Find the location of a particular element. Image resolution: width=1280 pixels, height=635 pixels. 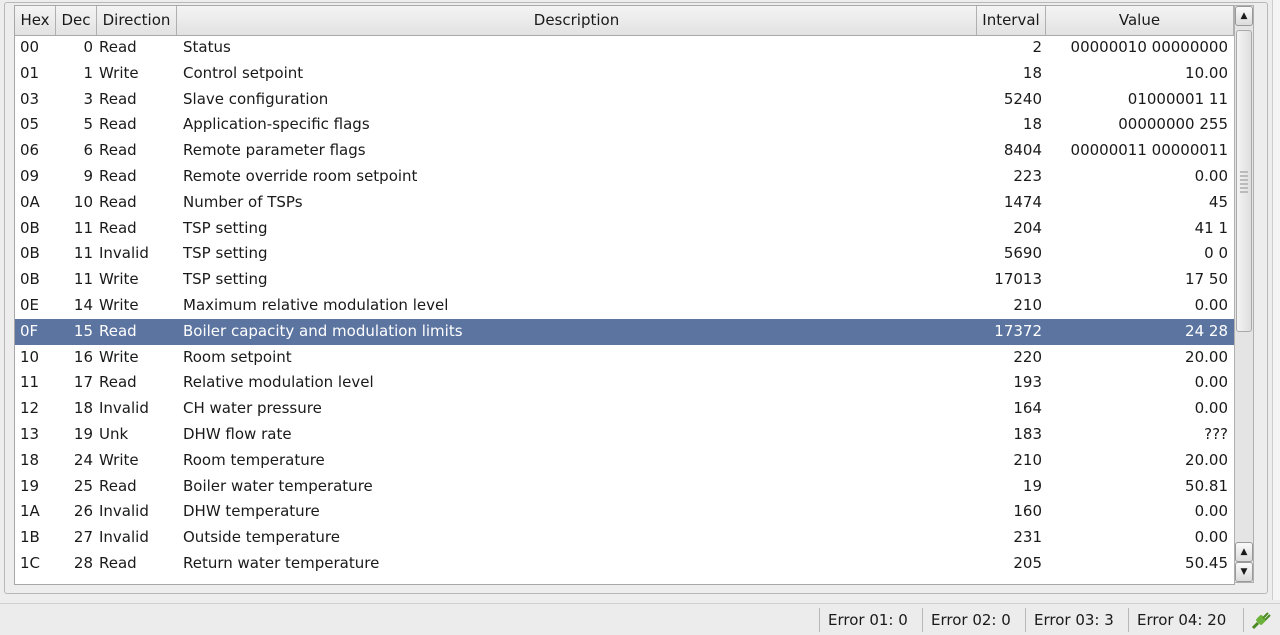

scrollbar-thumb is located at coordinates (1244, 181).